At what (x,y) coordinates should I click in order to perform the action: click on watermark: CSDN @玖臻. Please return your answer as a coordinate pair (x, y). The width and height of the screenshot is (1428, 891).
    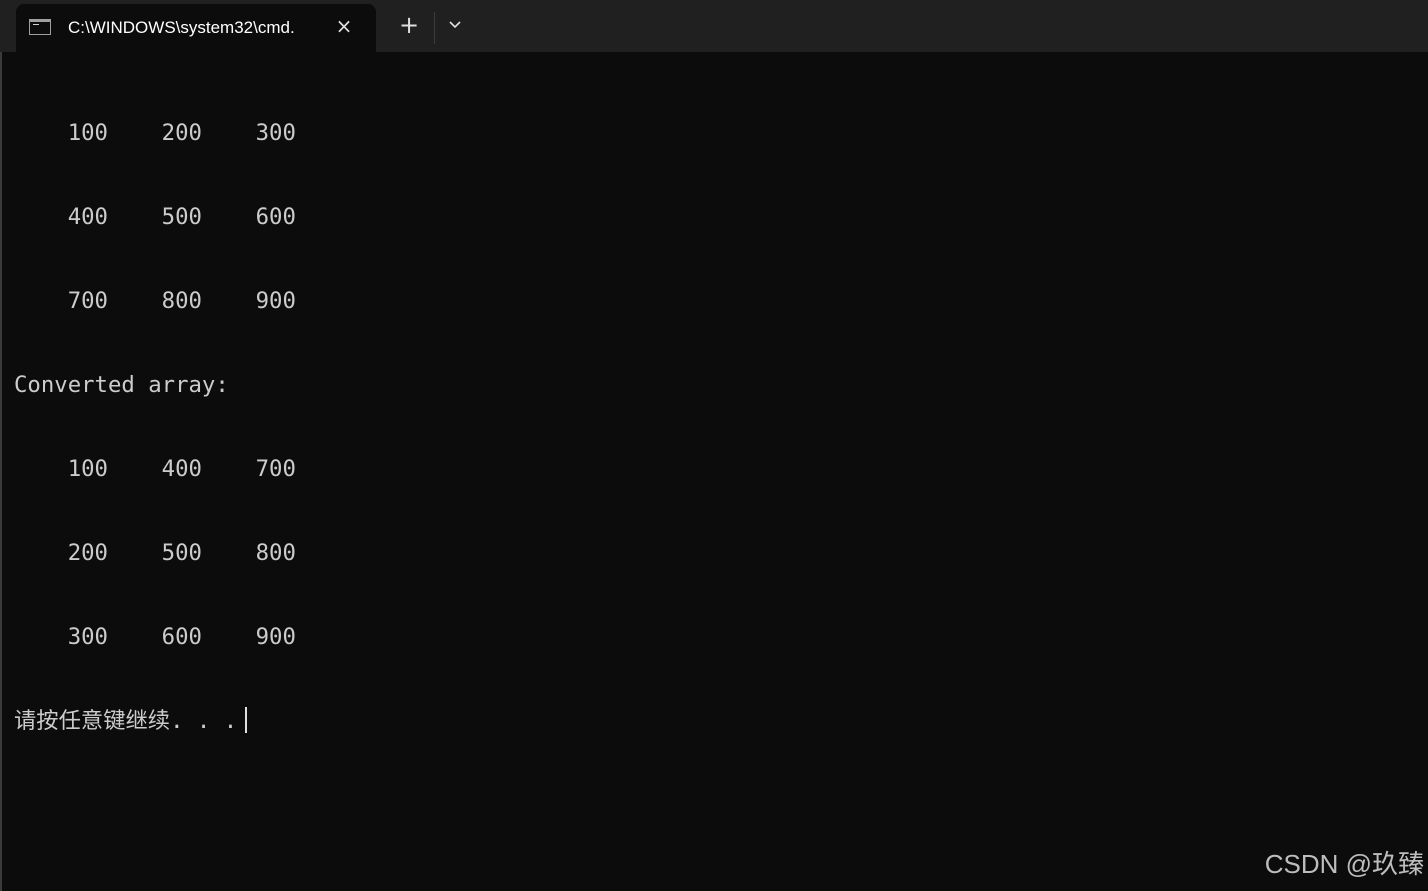
    Looking at the image, I should click on (1344, 864).